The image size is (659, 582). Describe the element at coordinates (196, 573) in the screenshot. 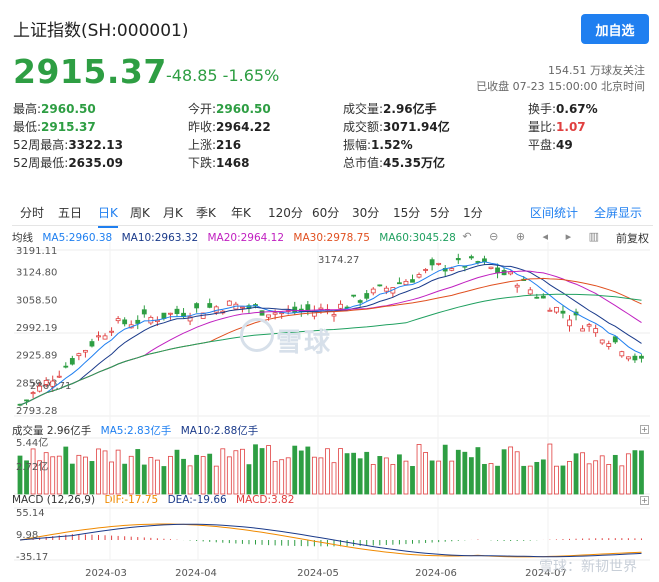

I see `x-tick-label: 2024-04` at that location.